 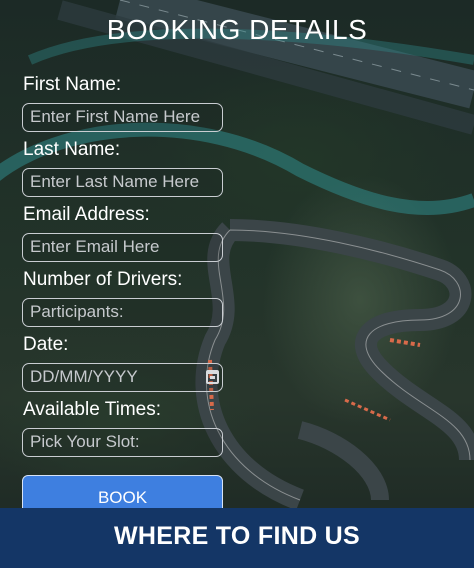 I want to click on drivers-label: Number of Drivers:, so click(x=103, y=279).